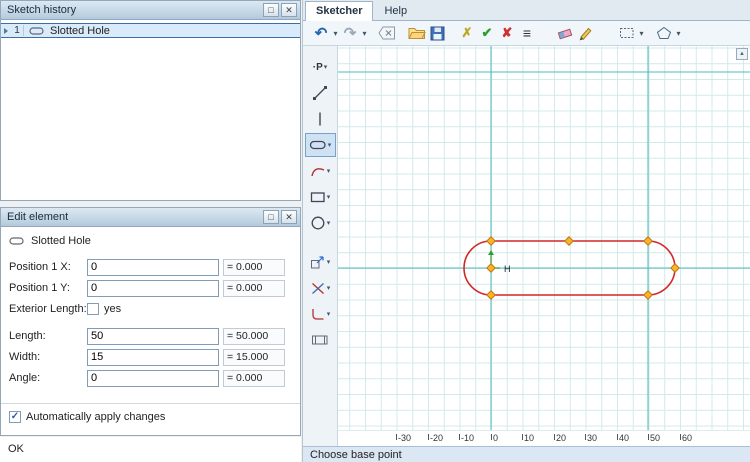 The image size is (750, 462). Describe the element at coordinates (150, 417) in the screenshot. I see `auto-apply-row: ✓ Automatically apply changes` at that location.